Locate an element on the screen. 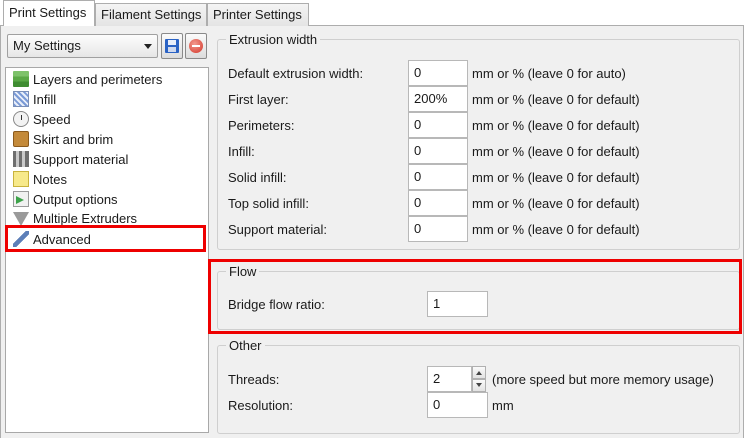  tree-item-label: Multiple Extruders is located at coordinates (85, 218).